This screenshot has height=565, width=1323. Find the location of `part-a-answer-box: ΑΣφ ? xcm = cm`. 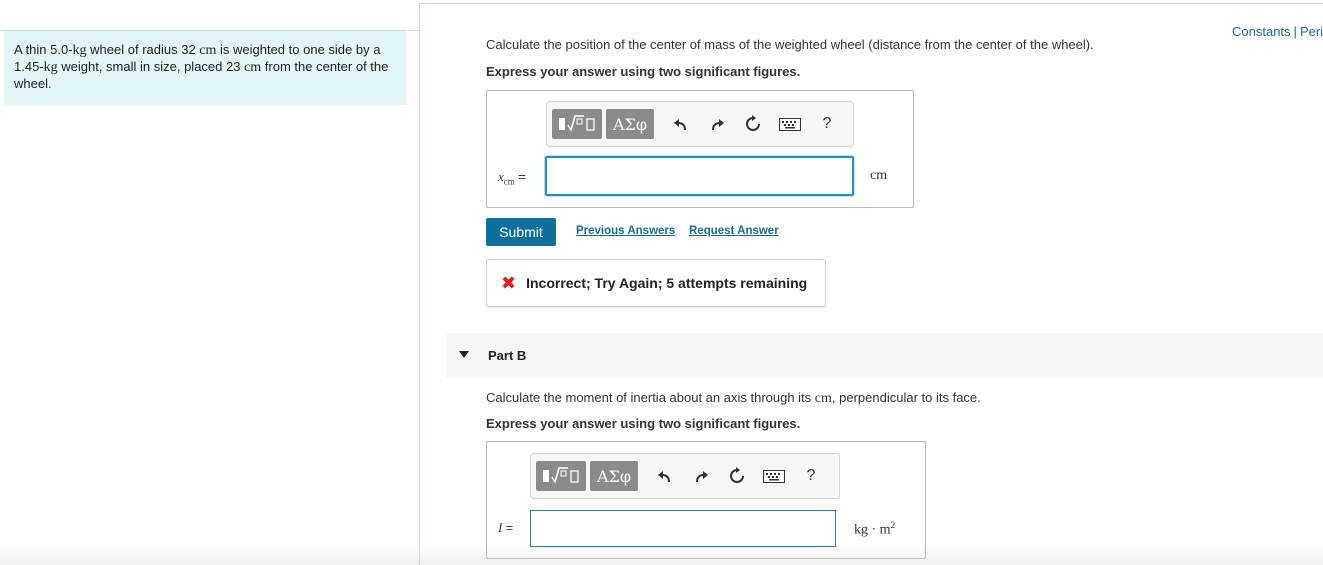

part-a-answer-box: ΑΣφ ? xcm = cm is located at coordinates (700, 149).